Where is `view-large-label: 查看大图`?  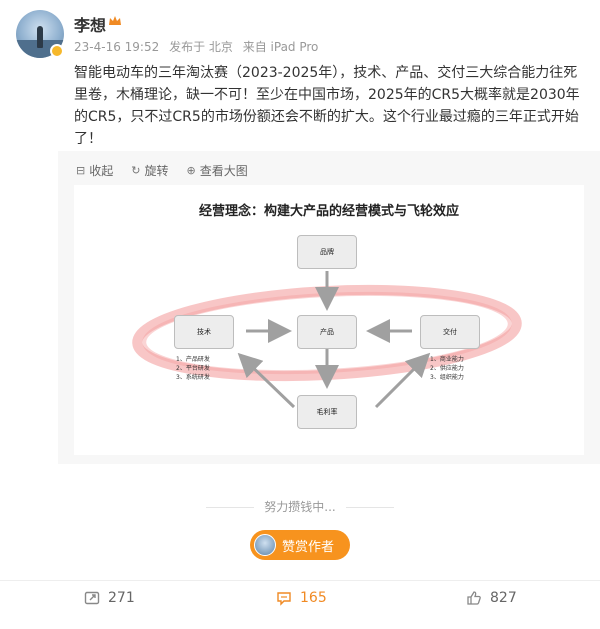 view-large-label: 查看大图 is located at coordinates (223, 170).